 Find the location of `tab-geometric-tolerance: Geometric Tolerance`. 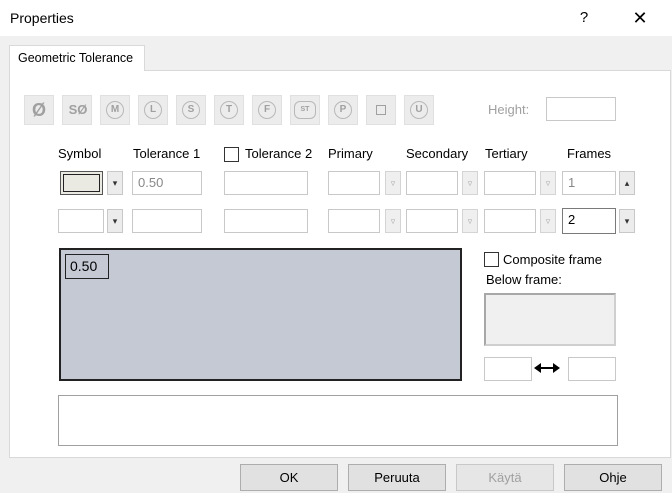

tab-geometric-tolerance: Geometric Tolerance is located at coordinates (77, 58).